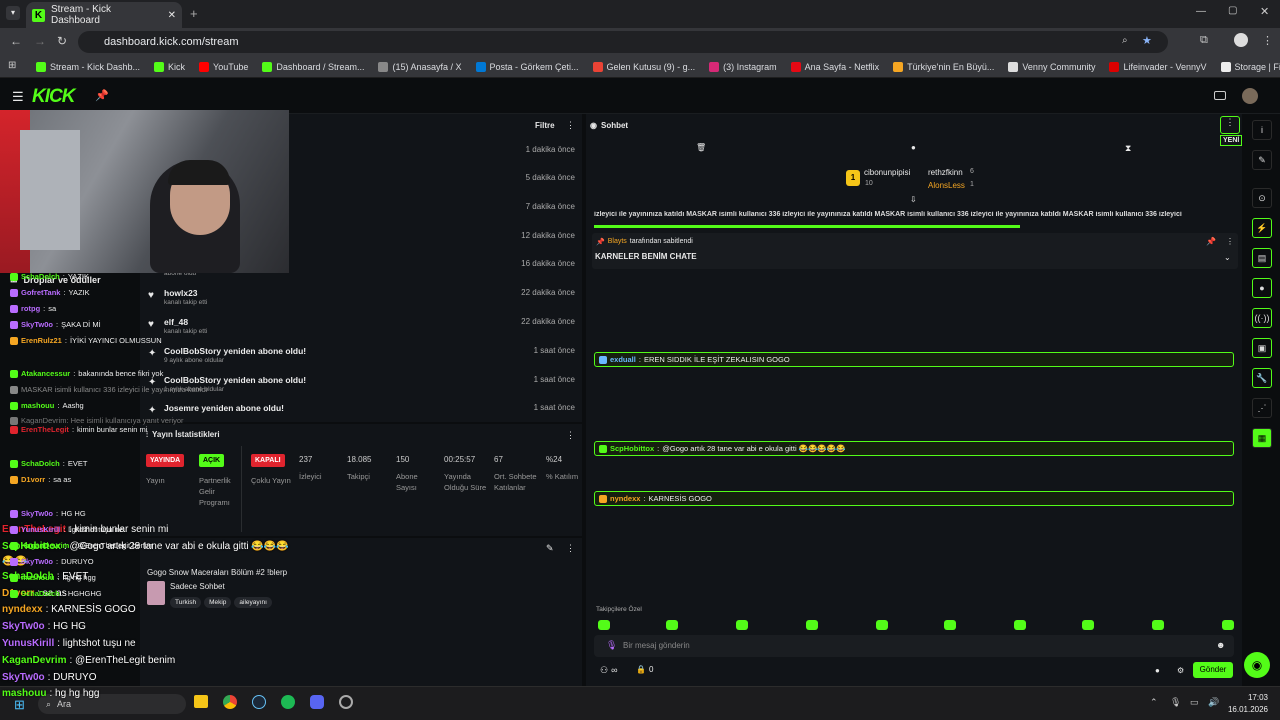 Image resolution: width=1280 pixels, height=720 pixels. What do you see at coordinates (570, 125) in the screenshot?
I see `activity-menu-icon: ⋮` at bounding box center [570, 125].